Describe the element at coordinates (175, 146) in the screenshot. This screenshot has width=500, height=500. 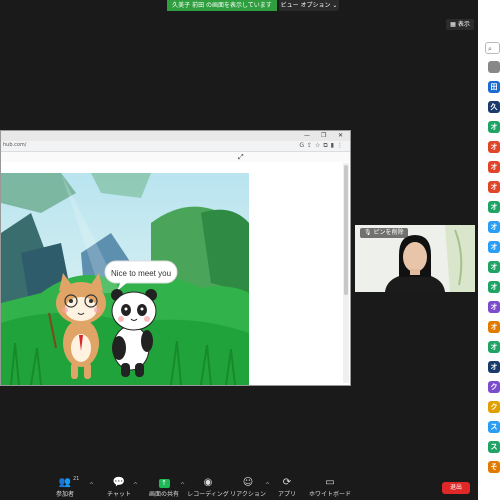
I see `browser-address-bar: hub.com/ G⇪☆⧉▮⋮` at that location.